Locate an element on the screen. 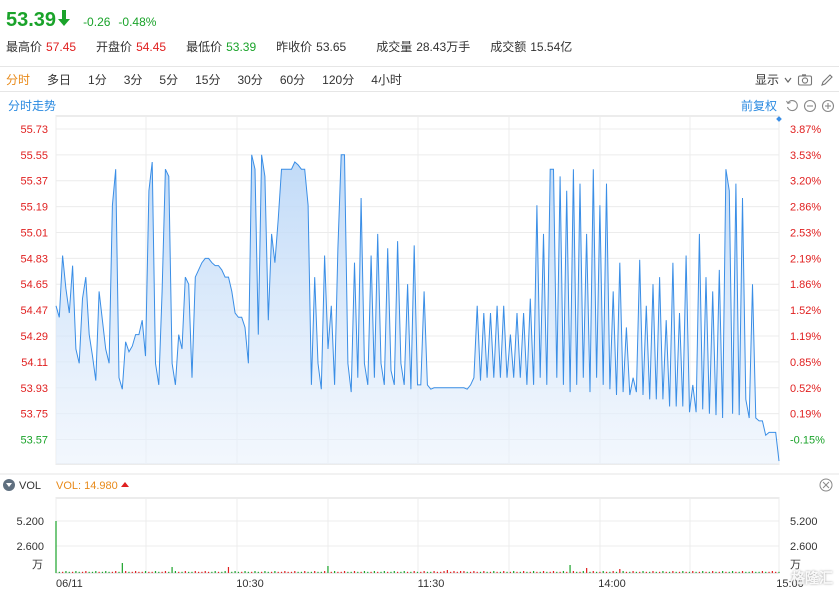 This screenshot has width=839, height=592. x-tick-label: 14:00 is located at coordinates (612, 584).